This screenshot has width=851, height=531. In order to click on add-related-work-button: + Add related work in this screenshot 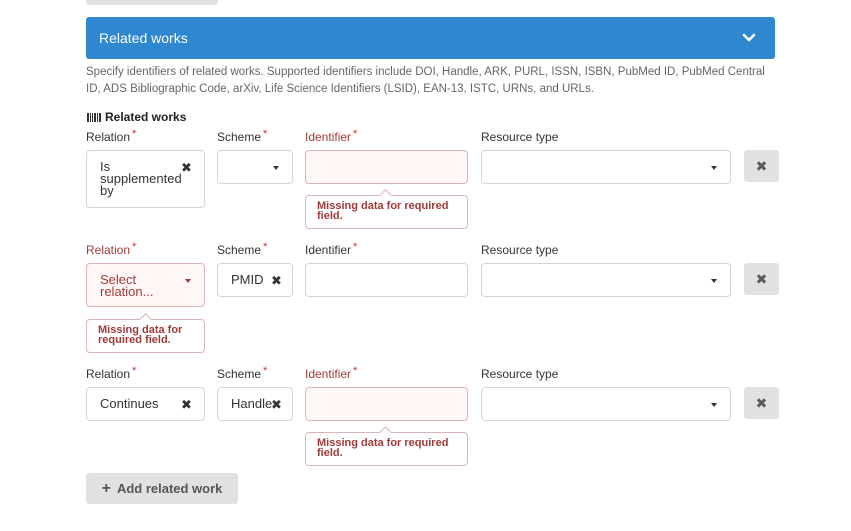, I will do `click(162, 488)`.